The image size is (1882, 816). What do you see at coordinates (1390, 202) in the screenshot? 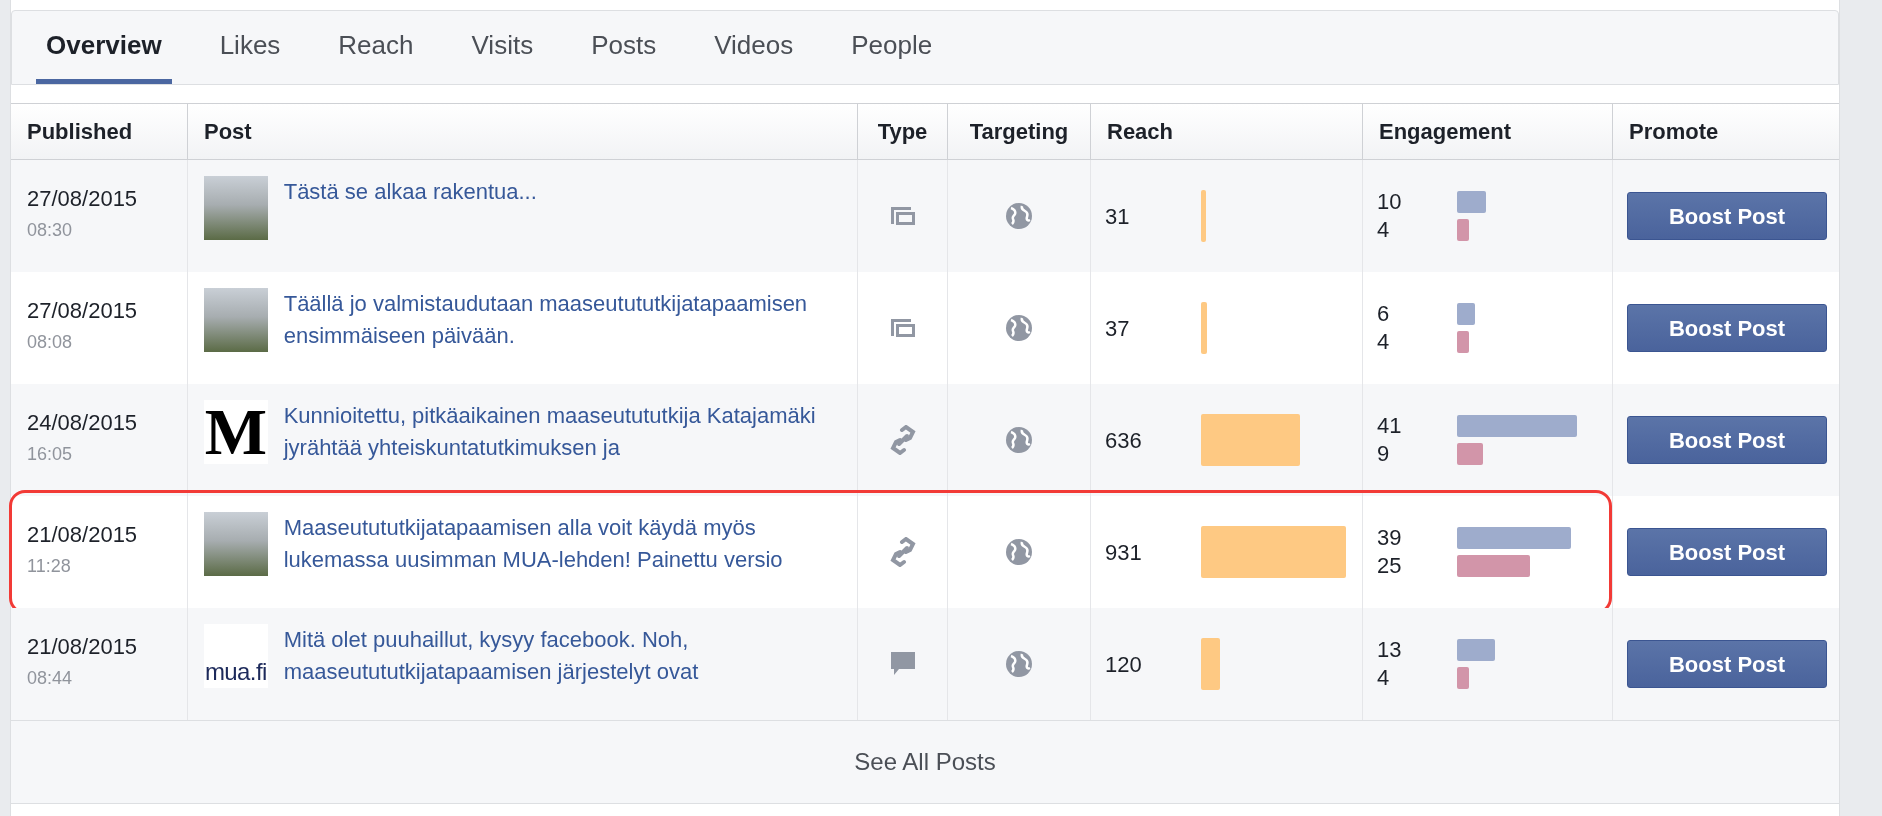
I see `engagement-value: 10` at bounding box center [1390, 202].